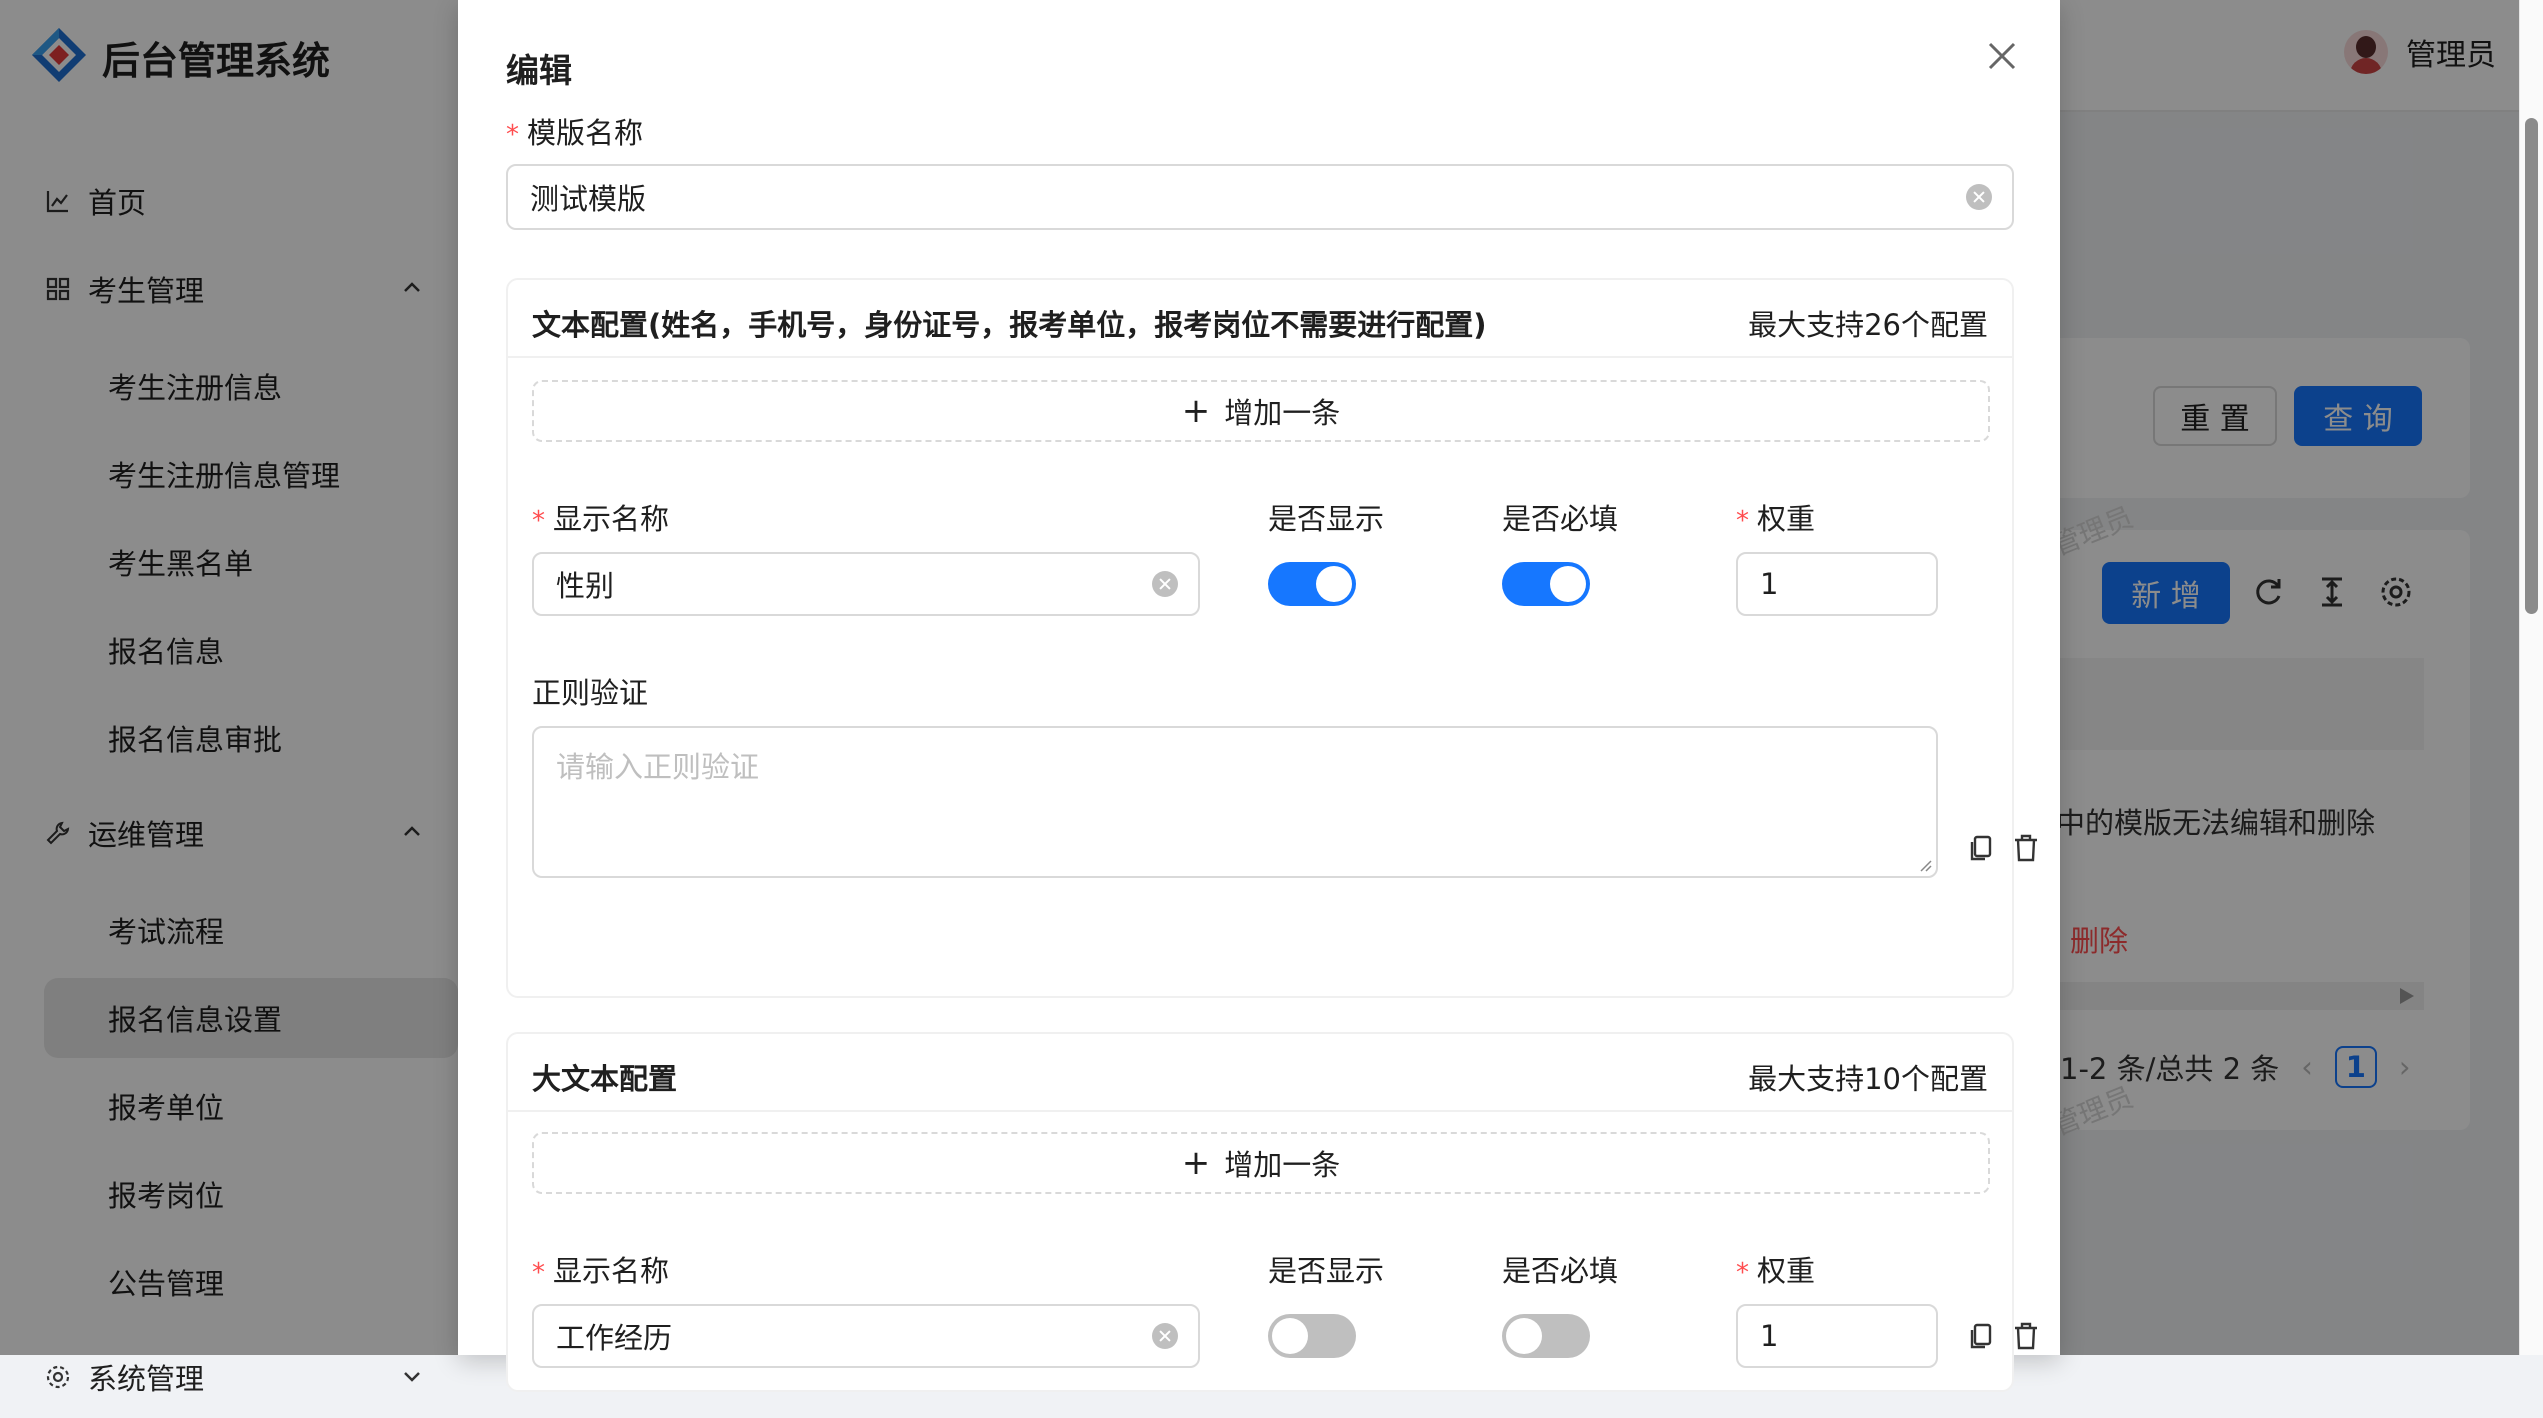 The width and height of the screenshot is (2543, 1418). Describe the element at coordinates (1235, 802) in the screenshot. I see `regex-textarea: 请输入正则验证` at that location.